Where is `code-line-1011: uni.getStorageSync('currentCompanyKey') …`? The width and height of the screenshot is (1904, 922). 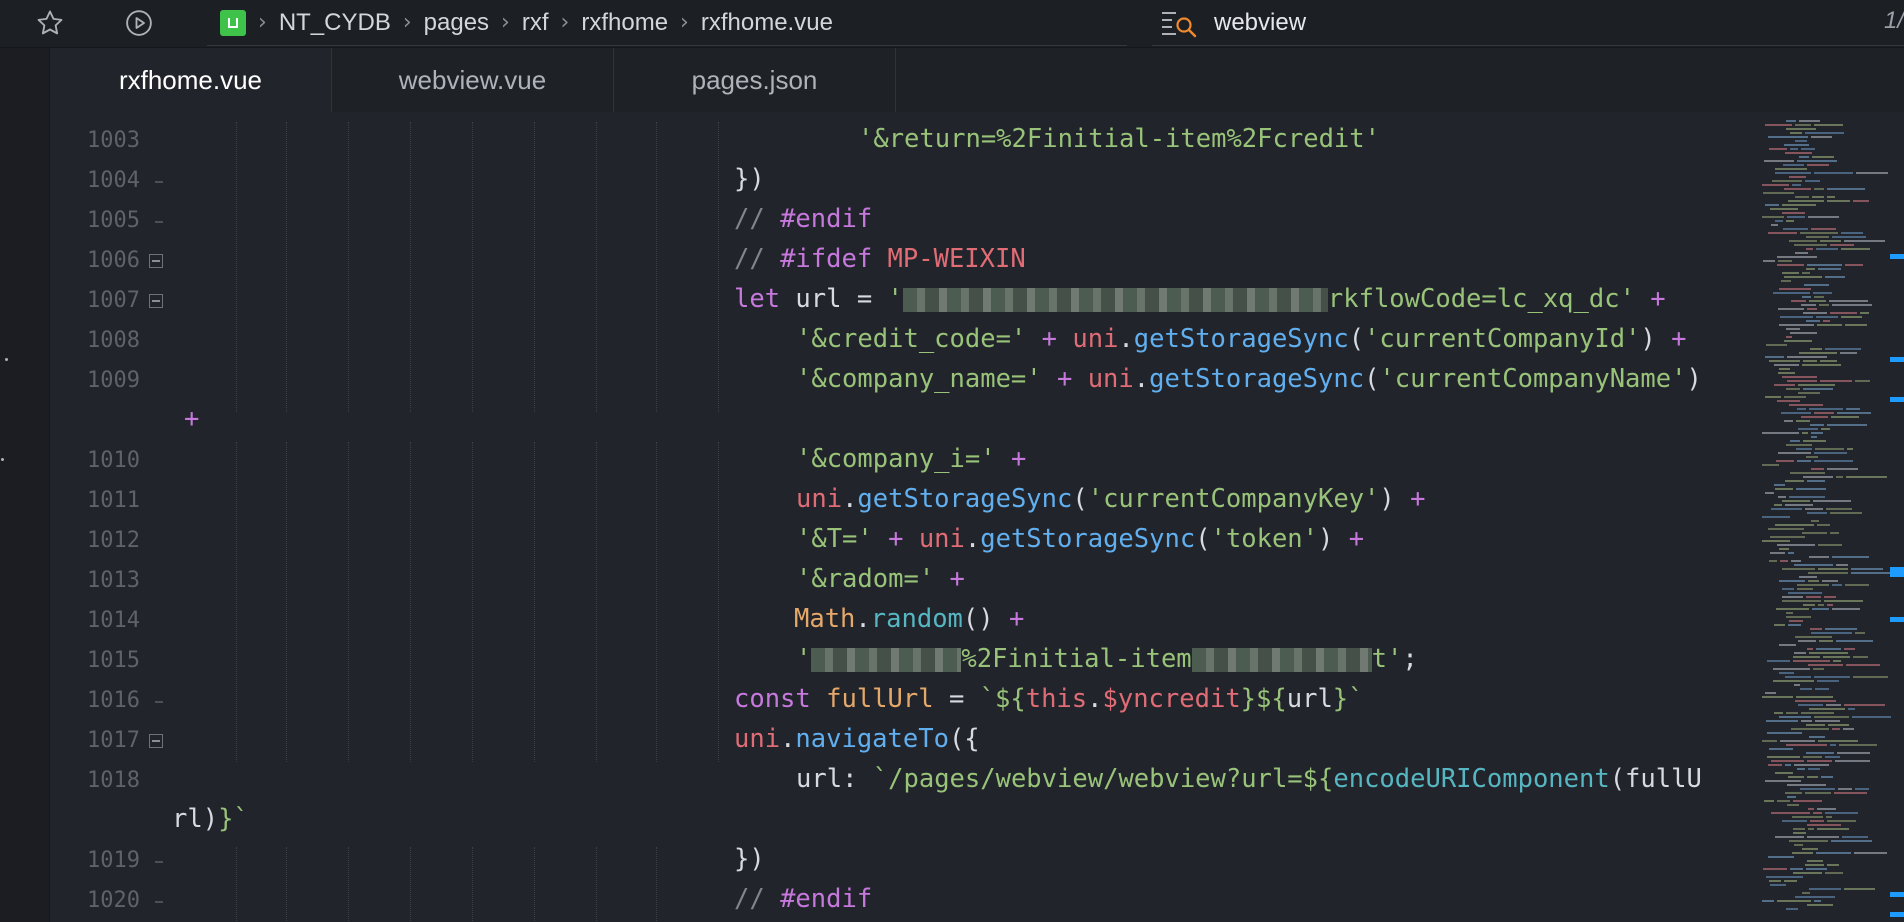
code-line-1011: uni.getStorageSync('currentCompanyKey') … is located at coordinates (1111, 499).